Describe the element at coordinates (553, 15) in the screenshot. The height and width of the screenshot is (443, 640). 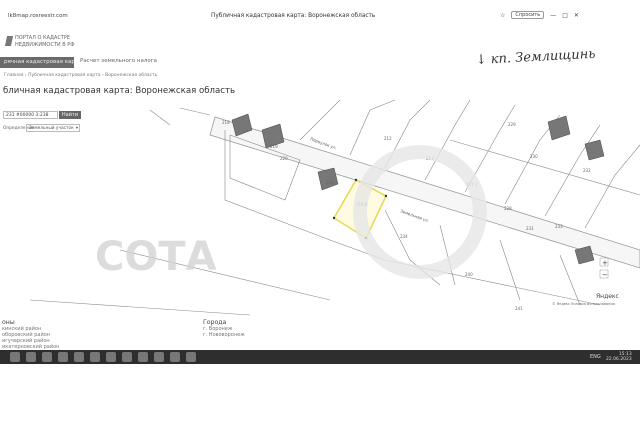
I see `minimize-icon: —` at that location.